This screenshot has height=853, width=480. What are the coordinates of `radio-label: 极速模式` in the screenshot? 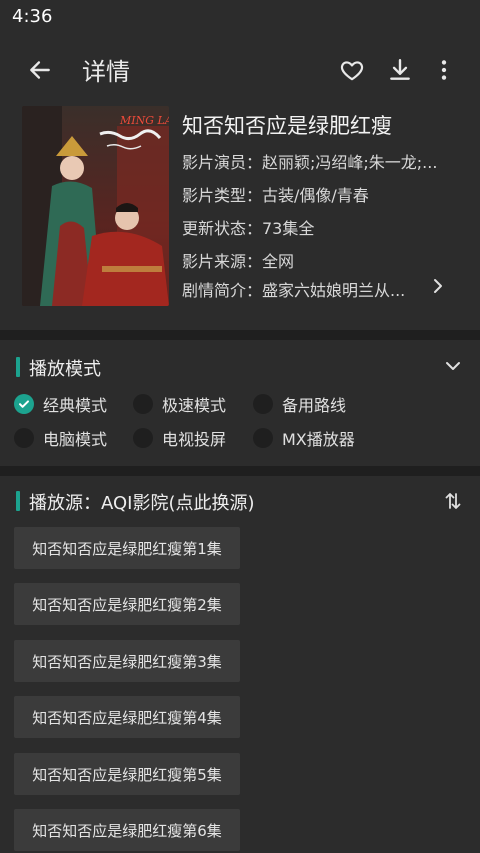 It's located at (194, 405).